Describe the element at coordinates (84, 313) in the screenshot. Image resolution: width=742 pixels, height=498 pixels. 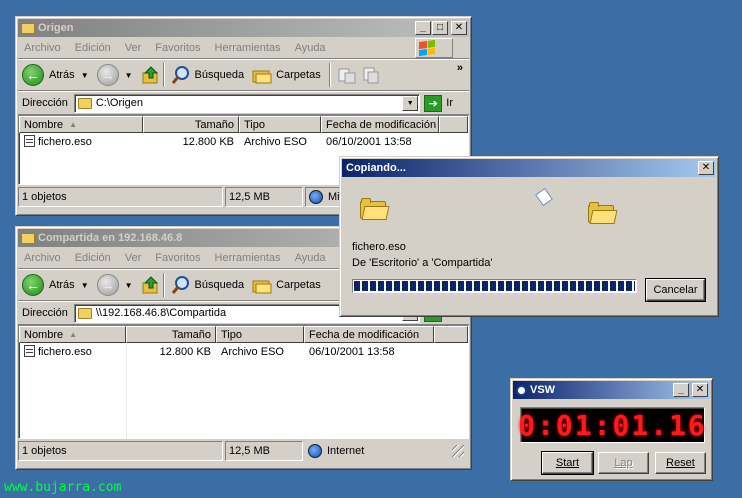
I see `network-folder-icon` at that location.